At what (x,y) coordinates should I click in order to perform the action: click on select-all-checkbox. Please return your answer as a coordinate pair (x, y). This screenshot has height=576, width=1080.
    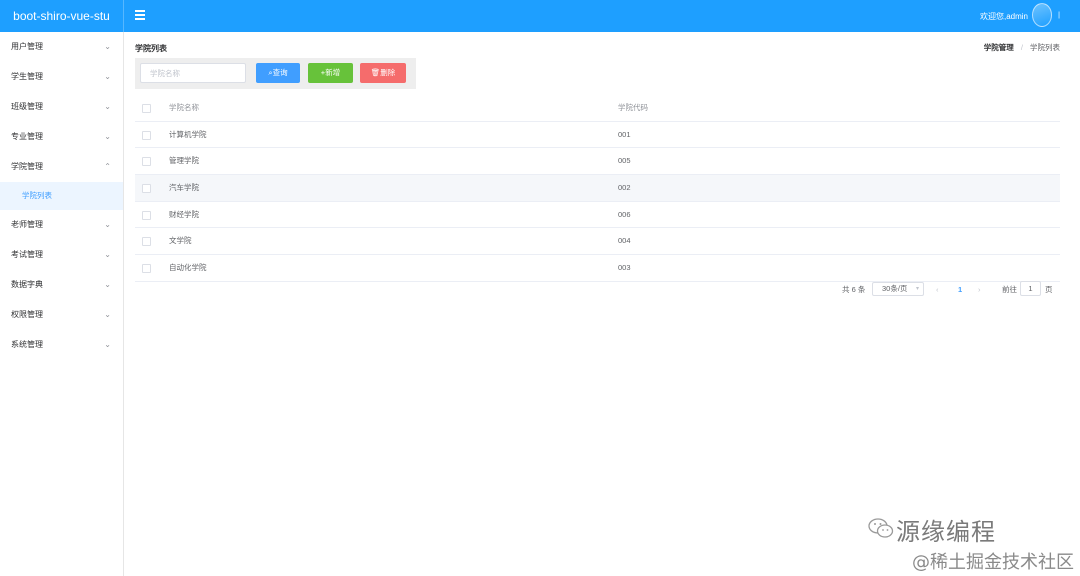
    Looking at the image, I should click on (146, 108).